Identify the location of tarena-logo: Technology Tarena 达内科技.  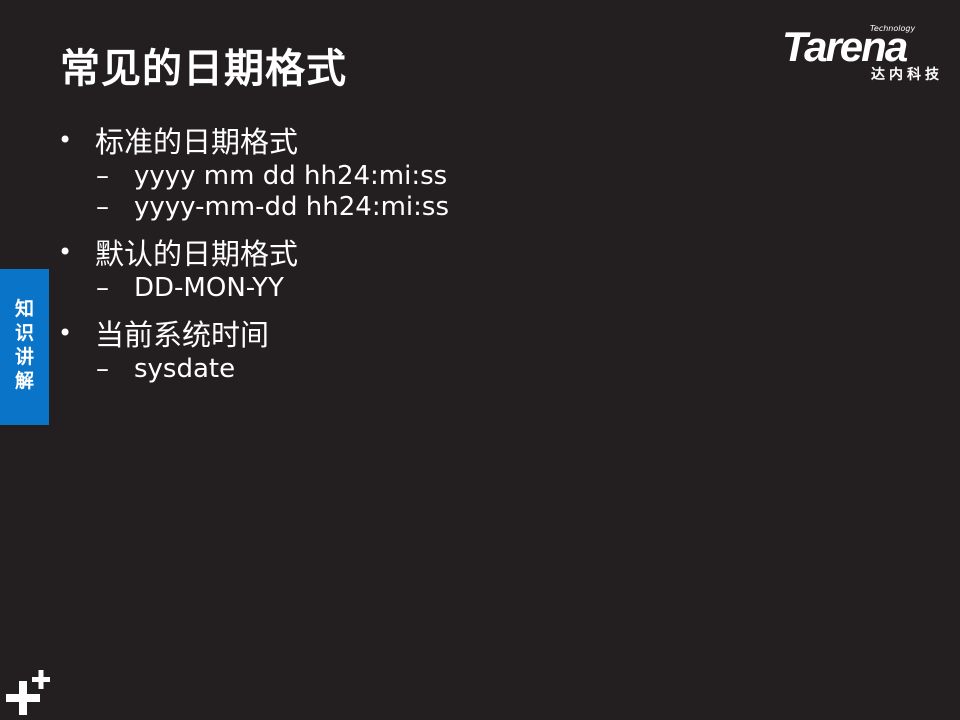
(864, 53).